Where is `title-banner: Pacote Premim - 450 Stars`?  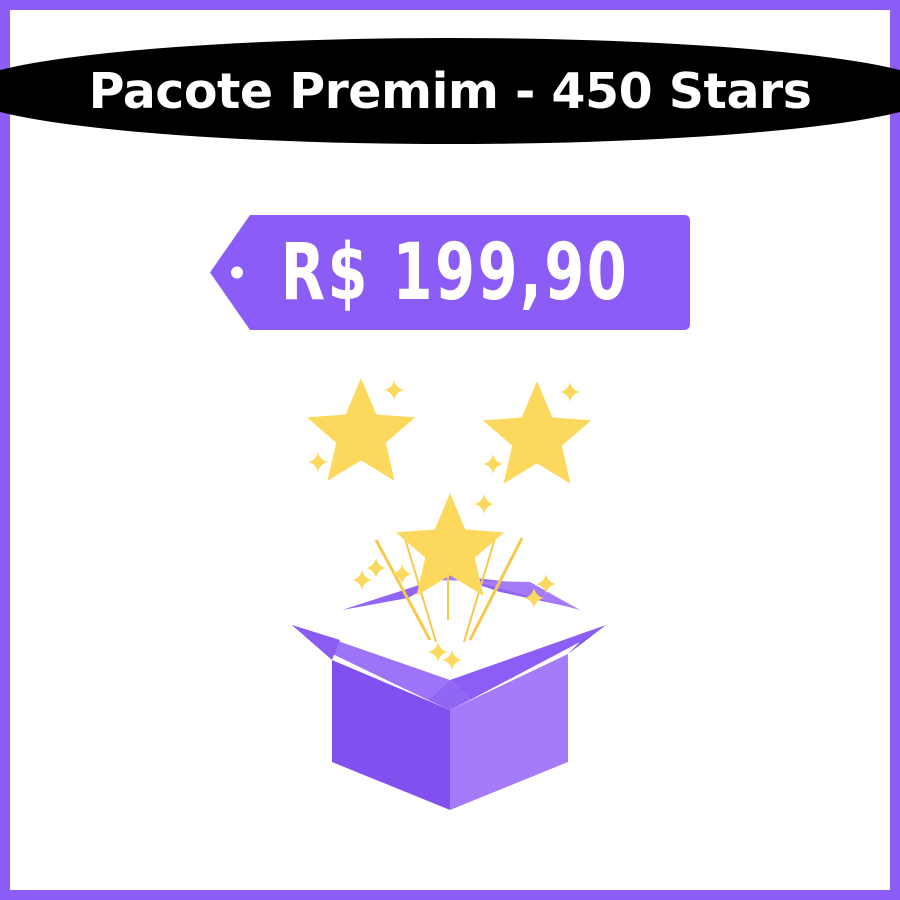 title-banner: Pacote Premim - 450 Stars is located at coordinates (450, 91).